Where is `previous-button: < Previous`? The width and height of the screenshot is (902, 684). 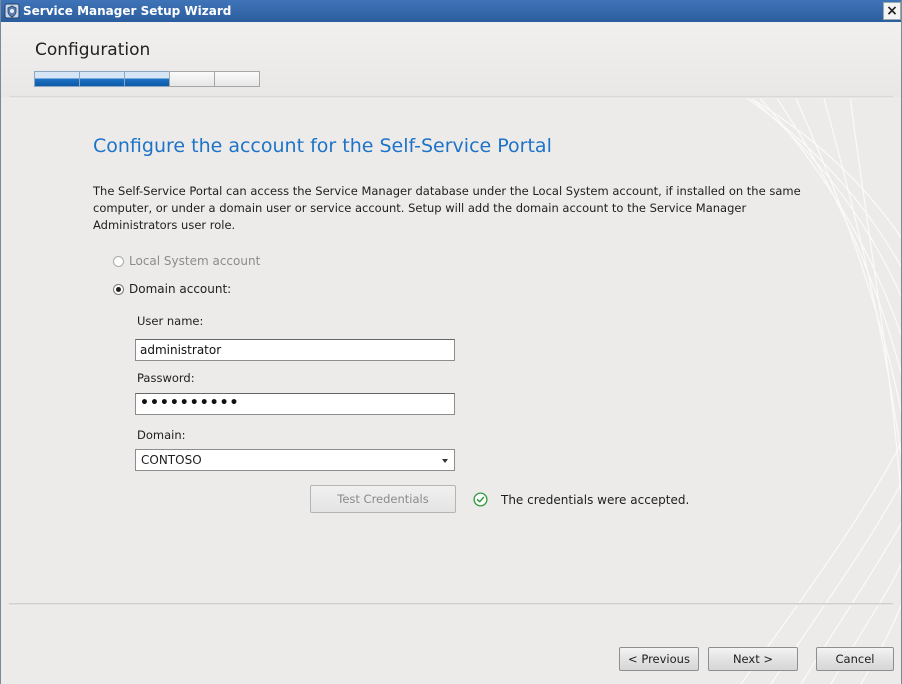 previous-button: < Previous is located at coordinates (659, 659).